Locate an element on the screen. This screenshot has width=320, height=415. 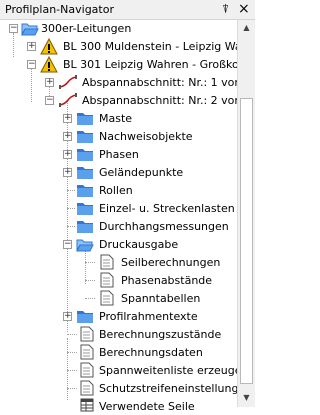
tree-item-abspannabschnitt-1: + Abspannabschnitt: Nr.: 1 von: F is located at coordinates (118, 82).